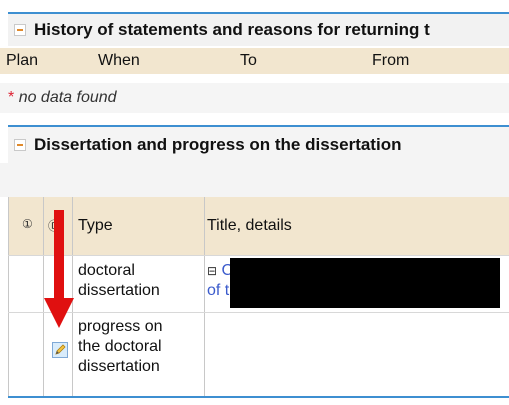 This screenshot has width=509, height=405. What do you see at coordinates (391, 60) in the screenshot?
I see `column-from: From` at bounding box center [391, 60].